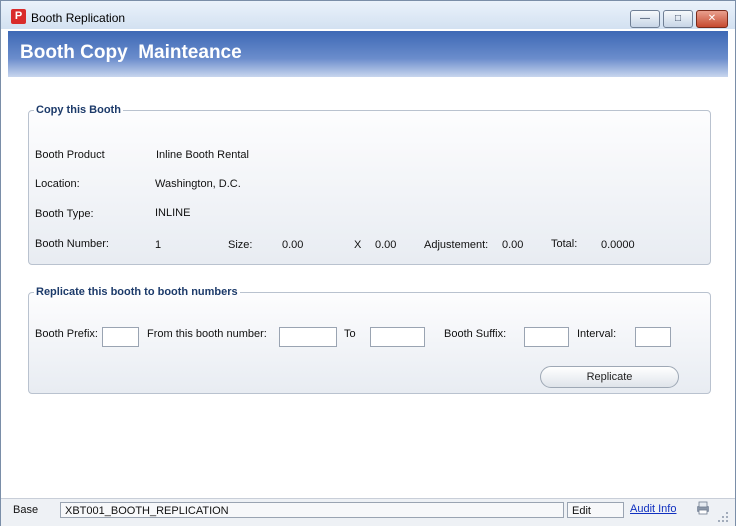 The image size is (736, 526). Describe the element at coordinates (618, 245) in the screenshot. I see `total-value: 0.0000` at that location.